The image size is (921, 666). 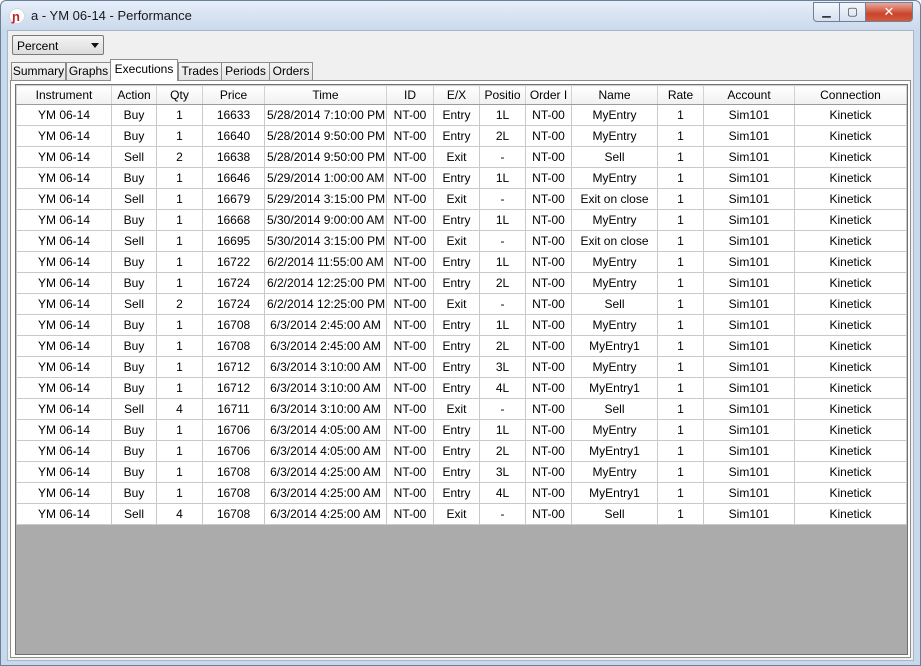 What do you see at coordinates (502, 136) in the screenshot?
I see `table-cell: 2L` at bounding box center [502, 136].